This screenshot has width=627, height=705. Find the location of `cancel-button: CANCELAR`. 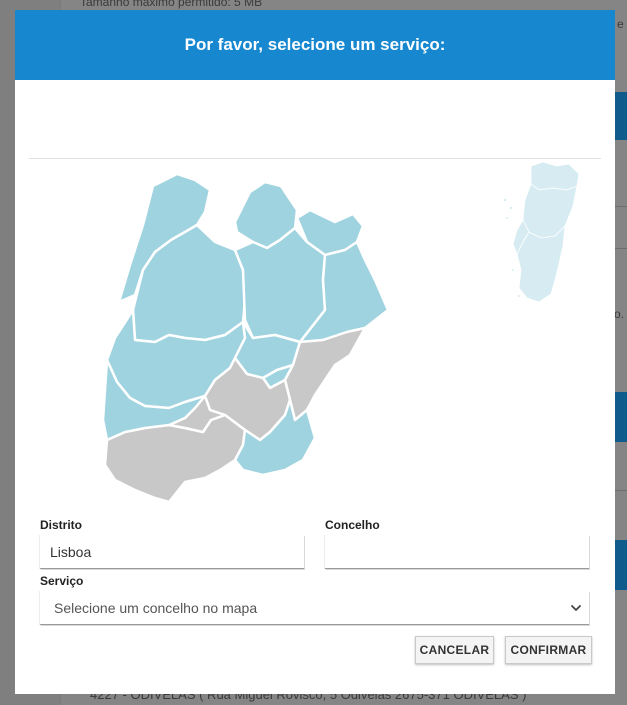

cancel-button: CANCELAR is located at coordinates (454, 650).